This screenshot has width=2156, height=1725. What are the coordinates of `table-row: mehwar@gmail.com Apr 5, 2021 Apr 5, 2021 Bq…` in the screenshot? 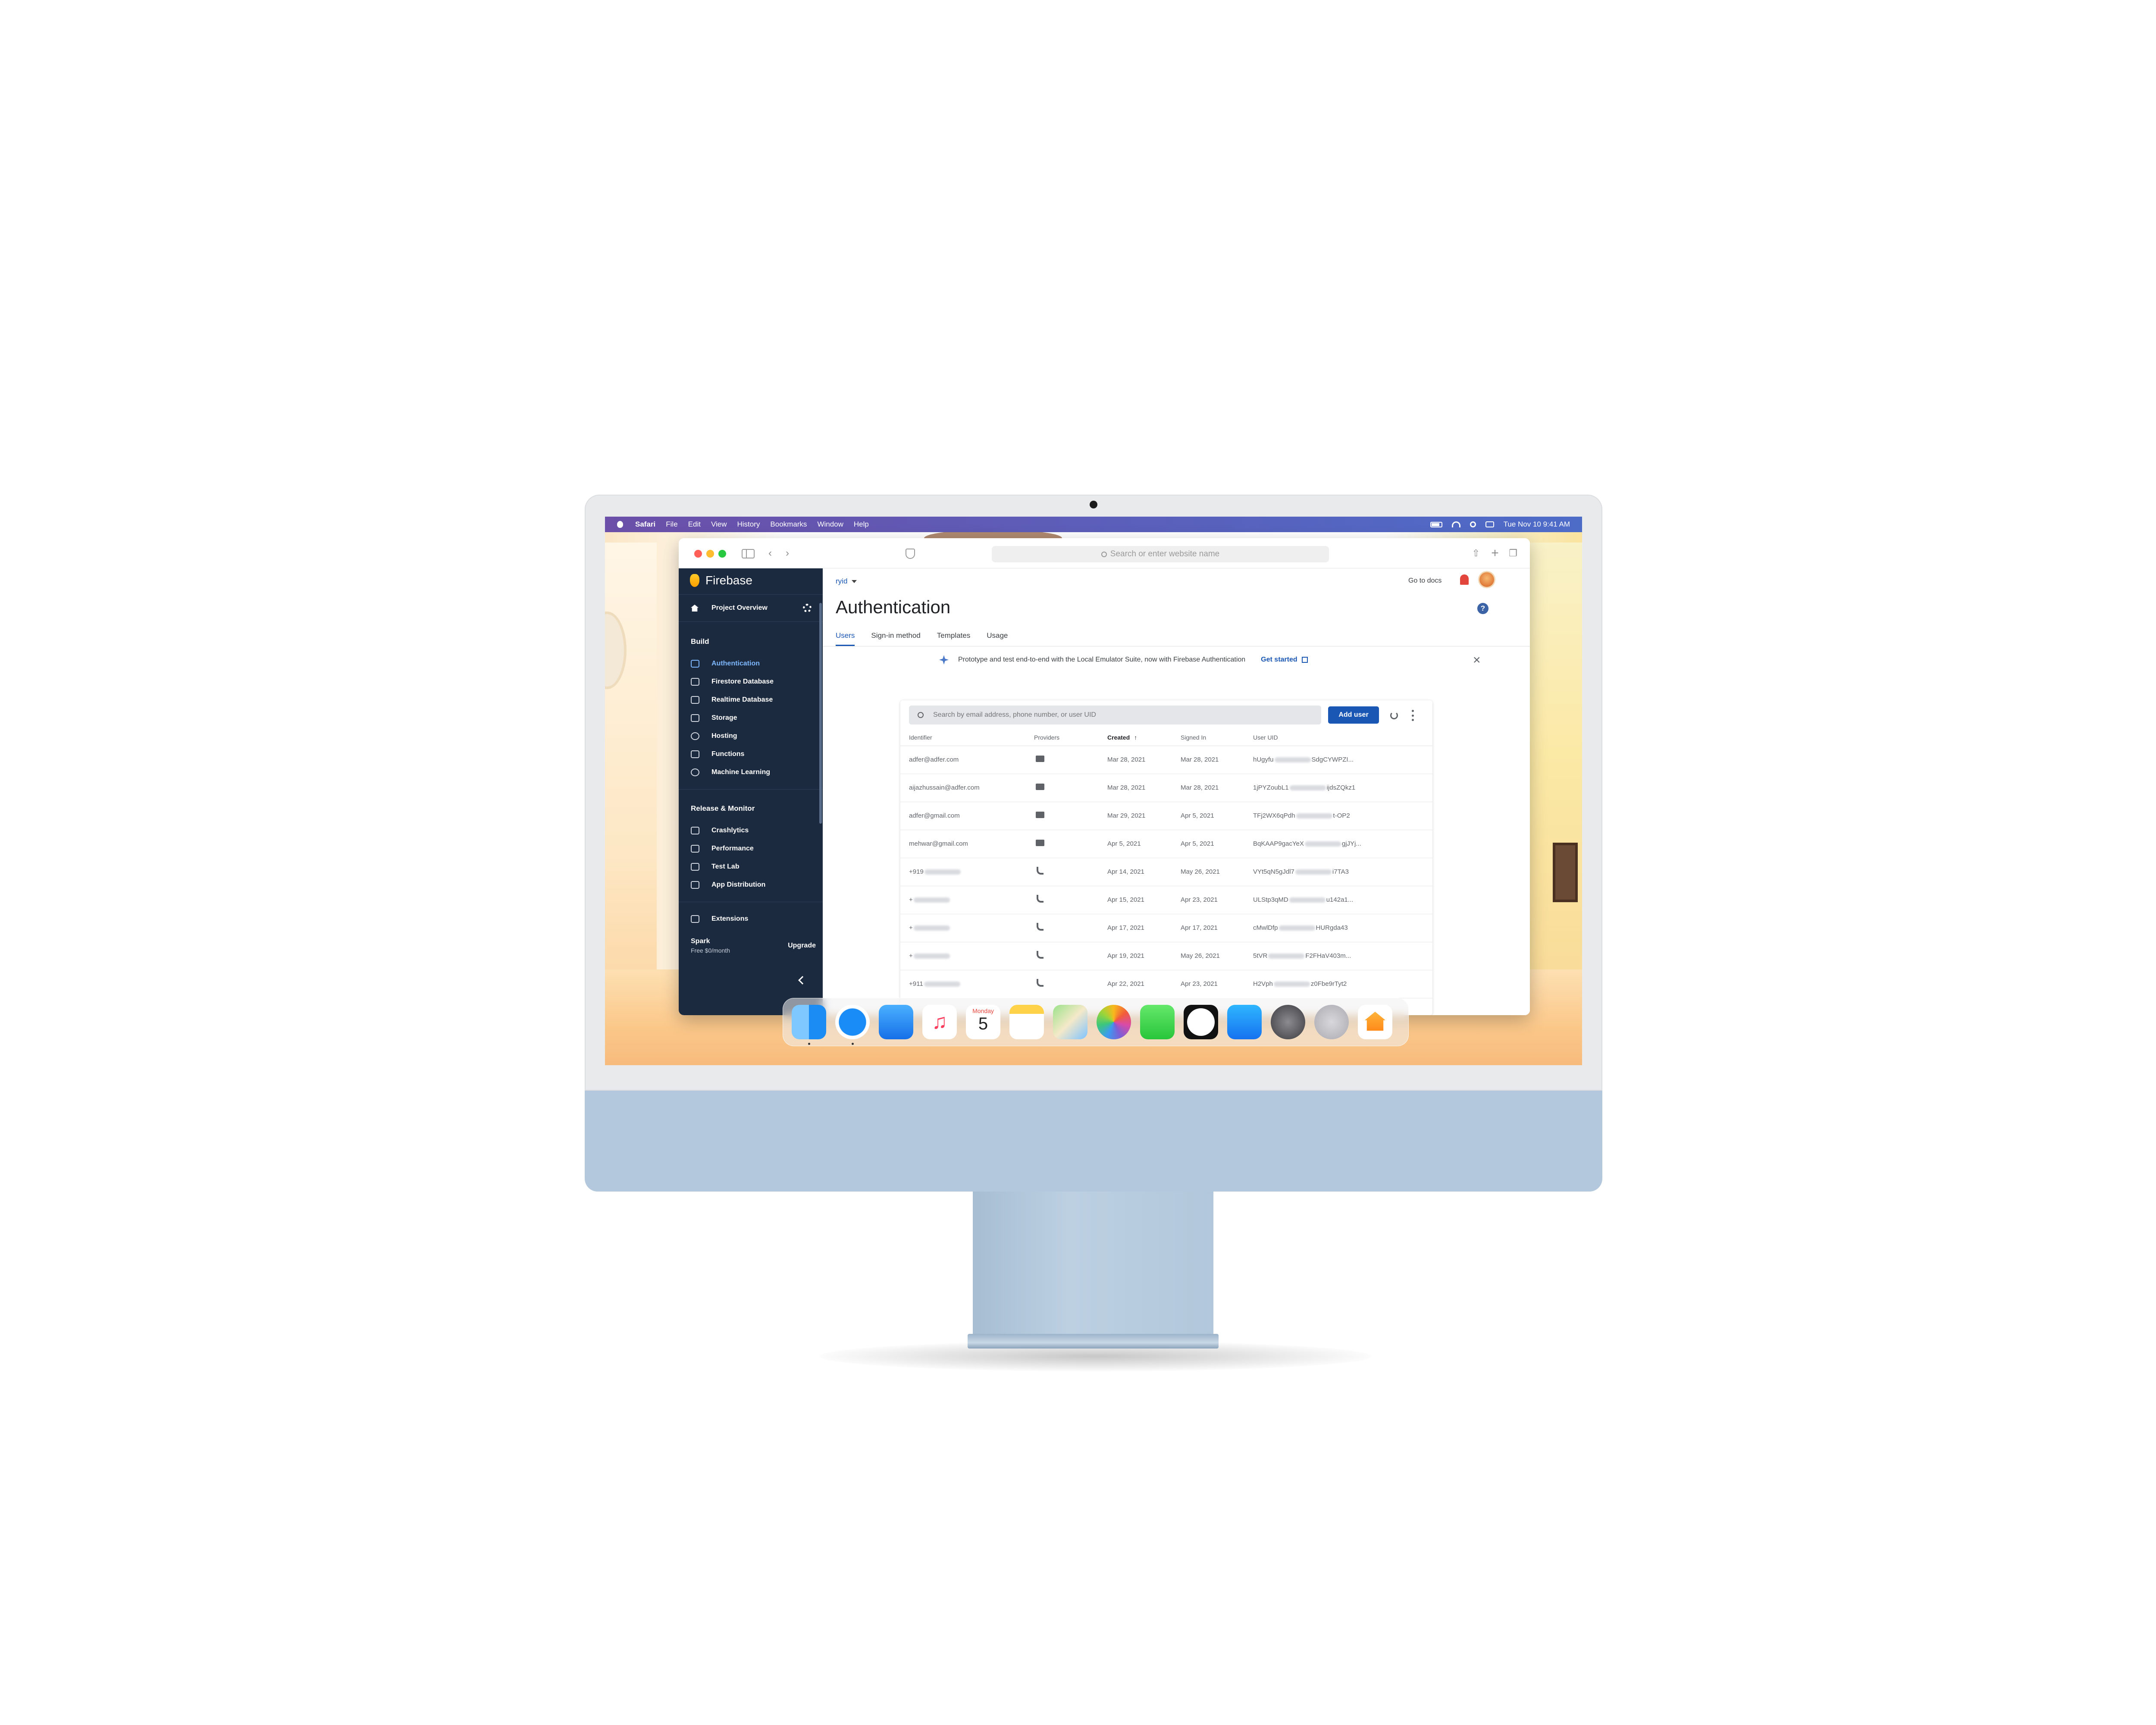 It's located at (1166, 844).